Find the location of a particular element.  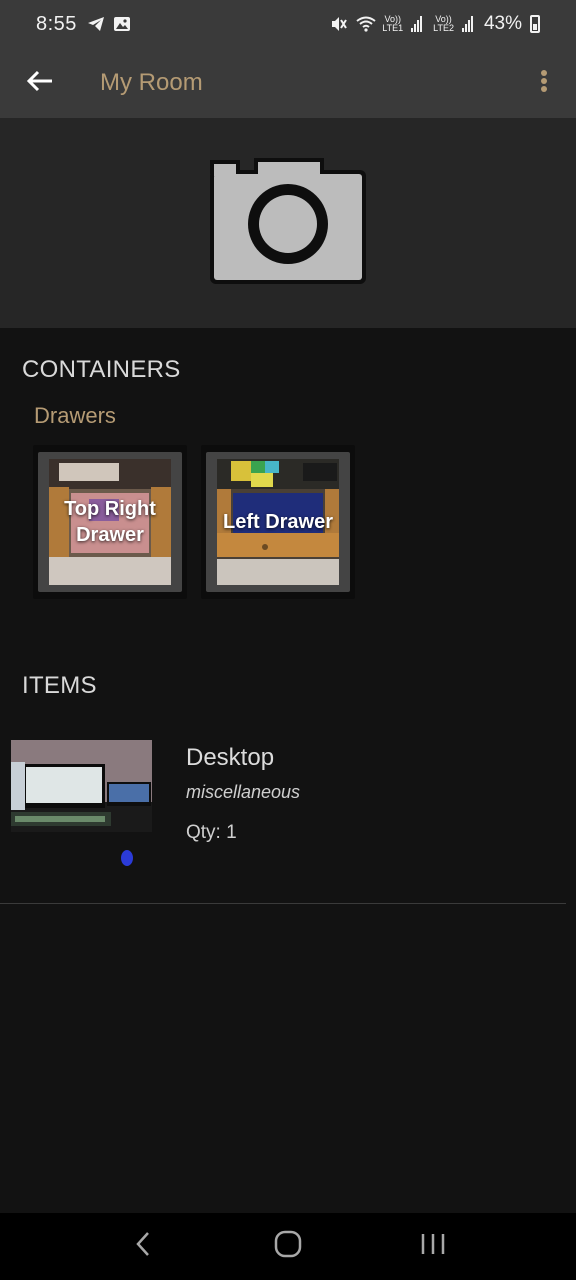

wifi-icon is located at coordinates (366, 24).